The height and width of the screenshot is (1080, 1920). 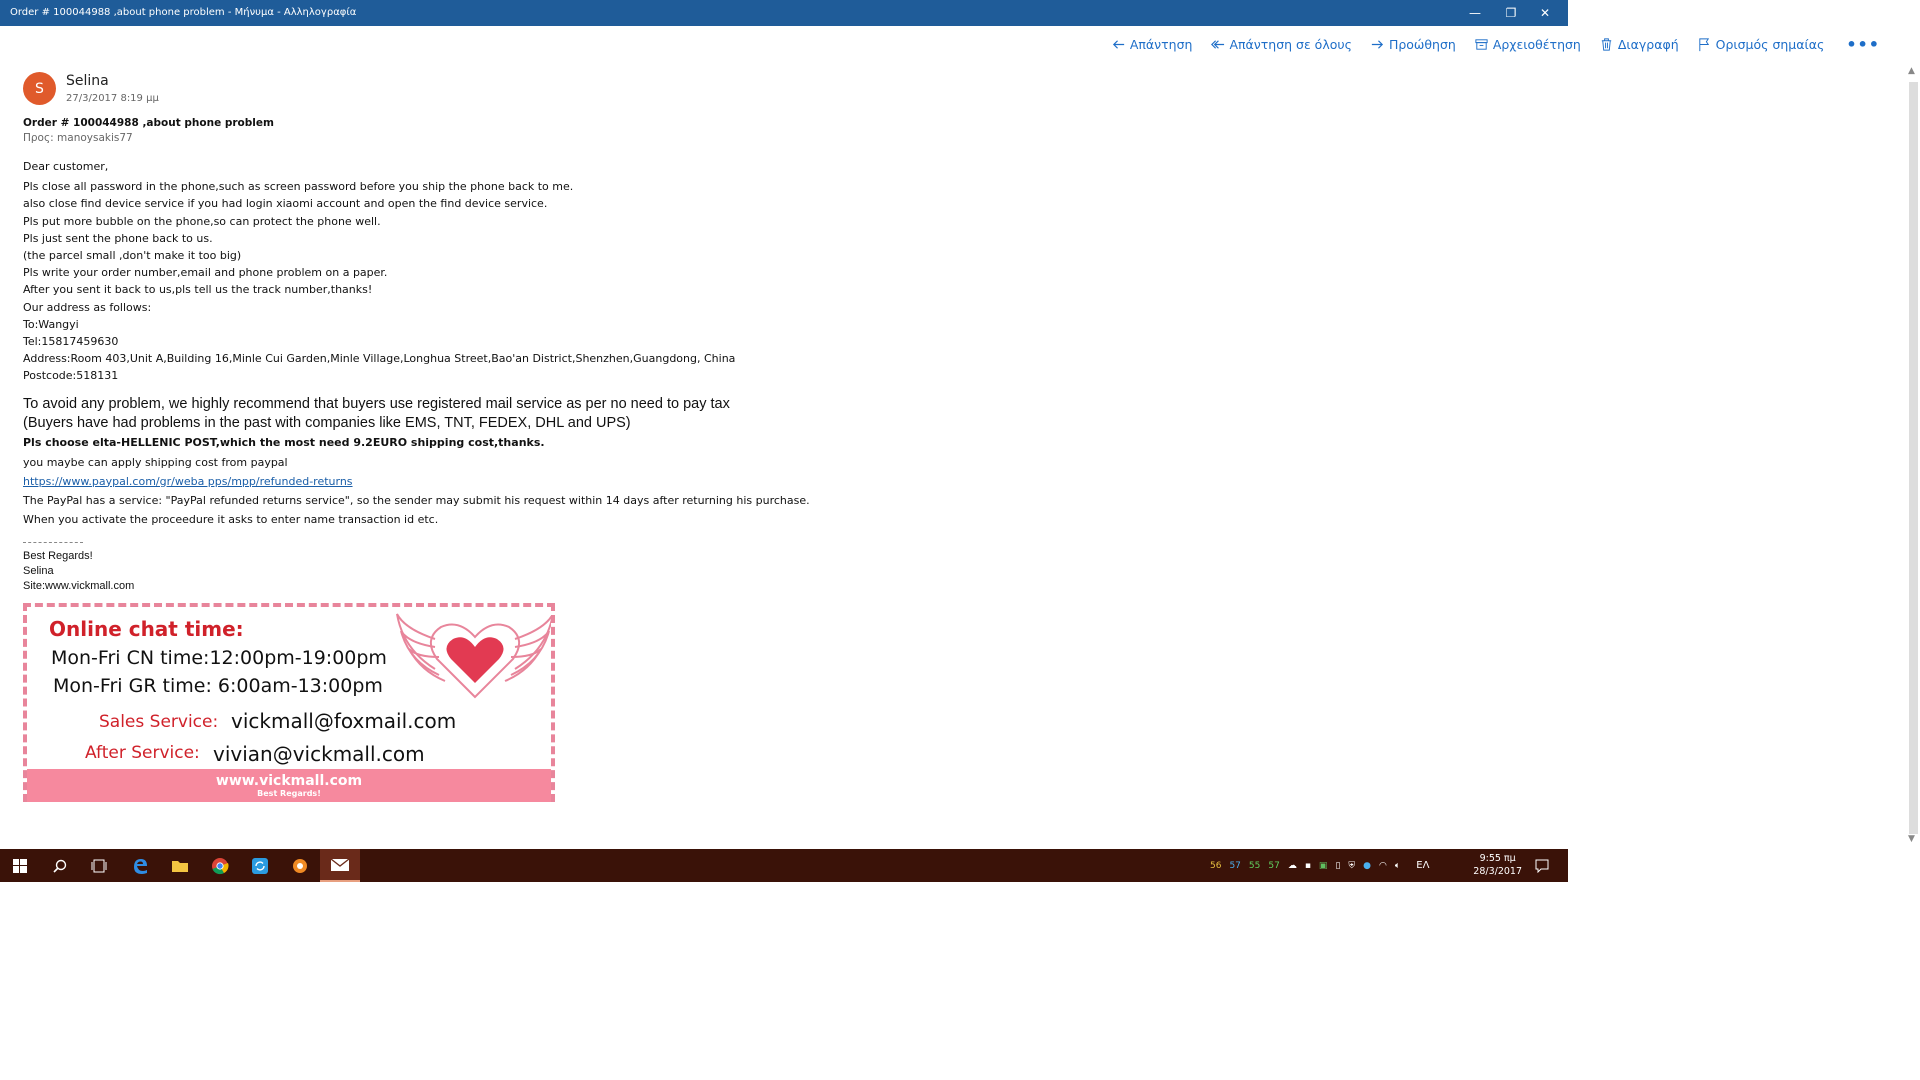 I want to click on scroll-thumb, so click(x=1913, y=458).